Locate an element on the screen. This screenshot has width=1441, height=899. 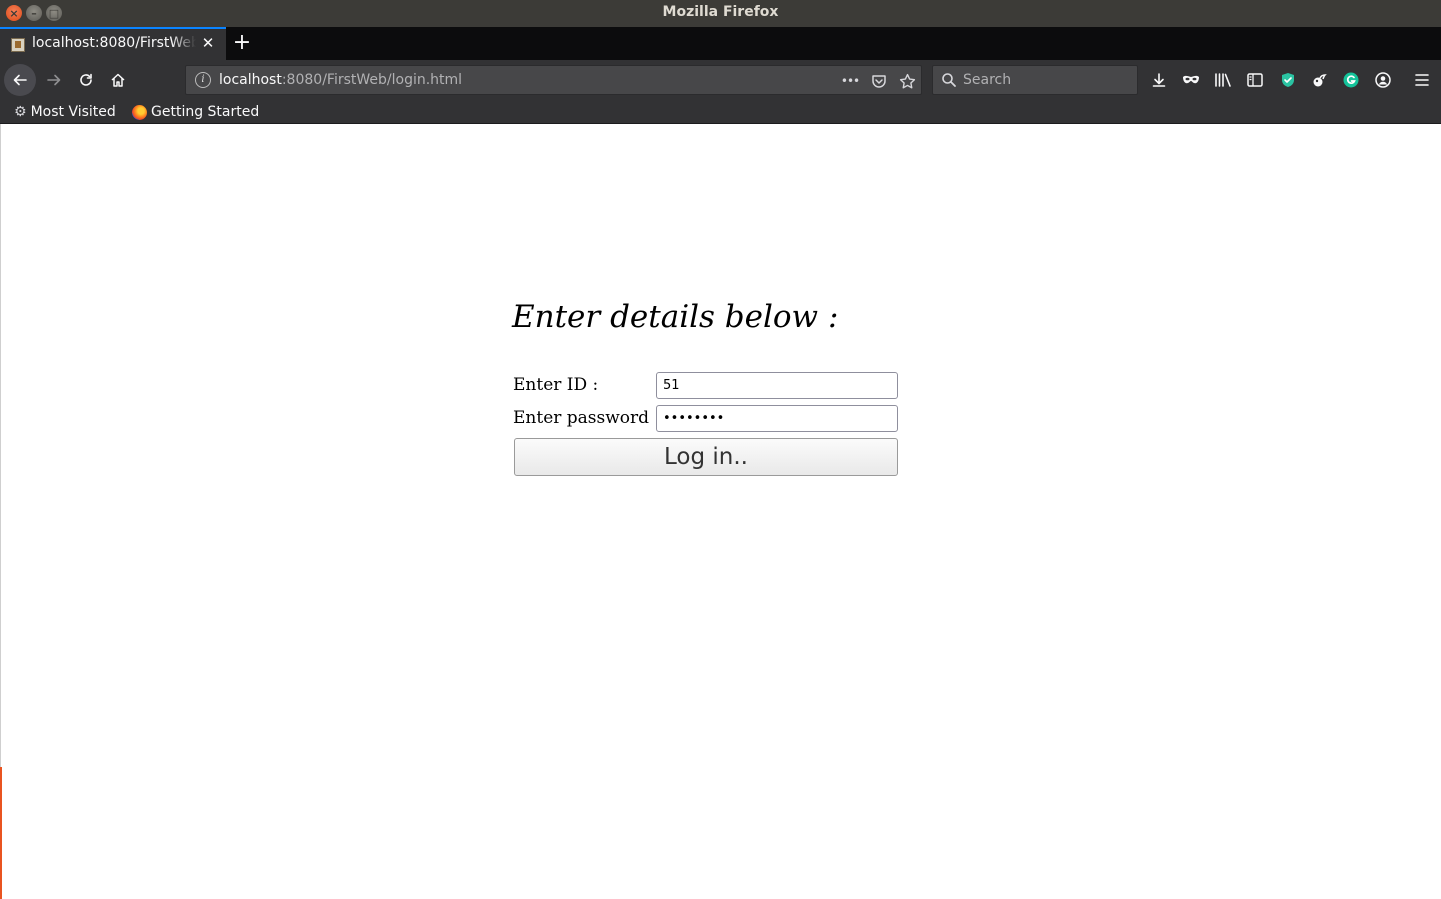
reload-button is located at coordinates (86, 80).